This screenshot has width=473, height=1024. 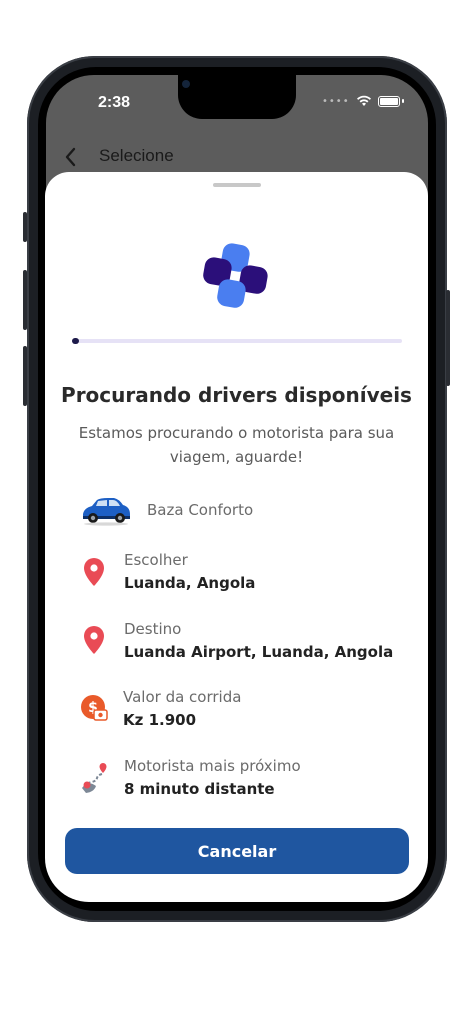 What do you see at coordinates (200, 510) in the screenshot?
I see `car-type-label: Baza Conforto` at bounding box center [200, 510].